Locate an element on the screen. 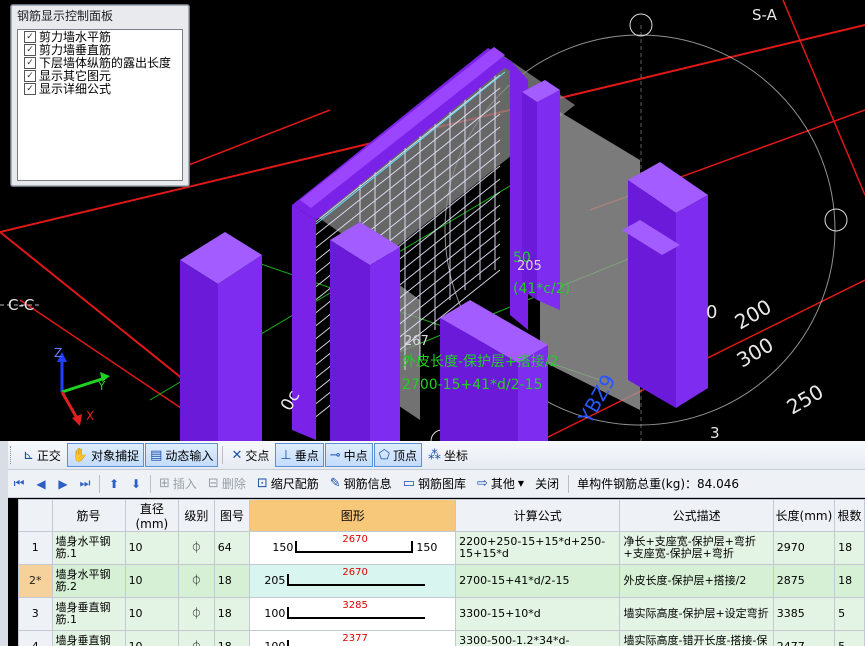 The width and height of the screenshot is (865, 646). row-number: 3 is located at coordinates (35, 614).